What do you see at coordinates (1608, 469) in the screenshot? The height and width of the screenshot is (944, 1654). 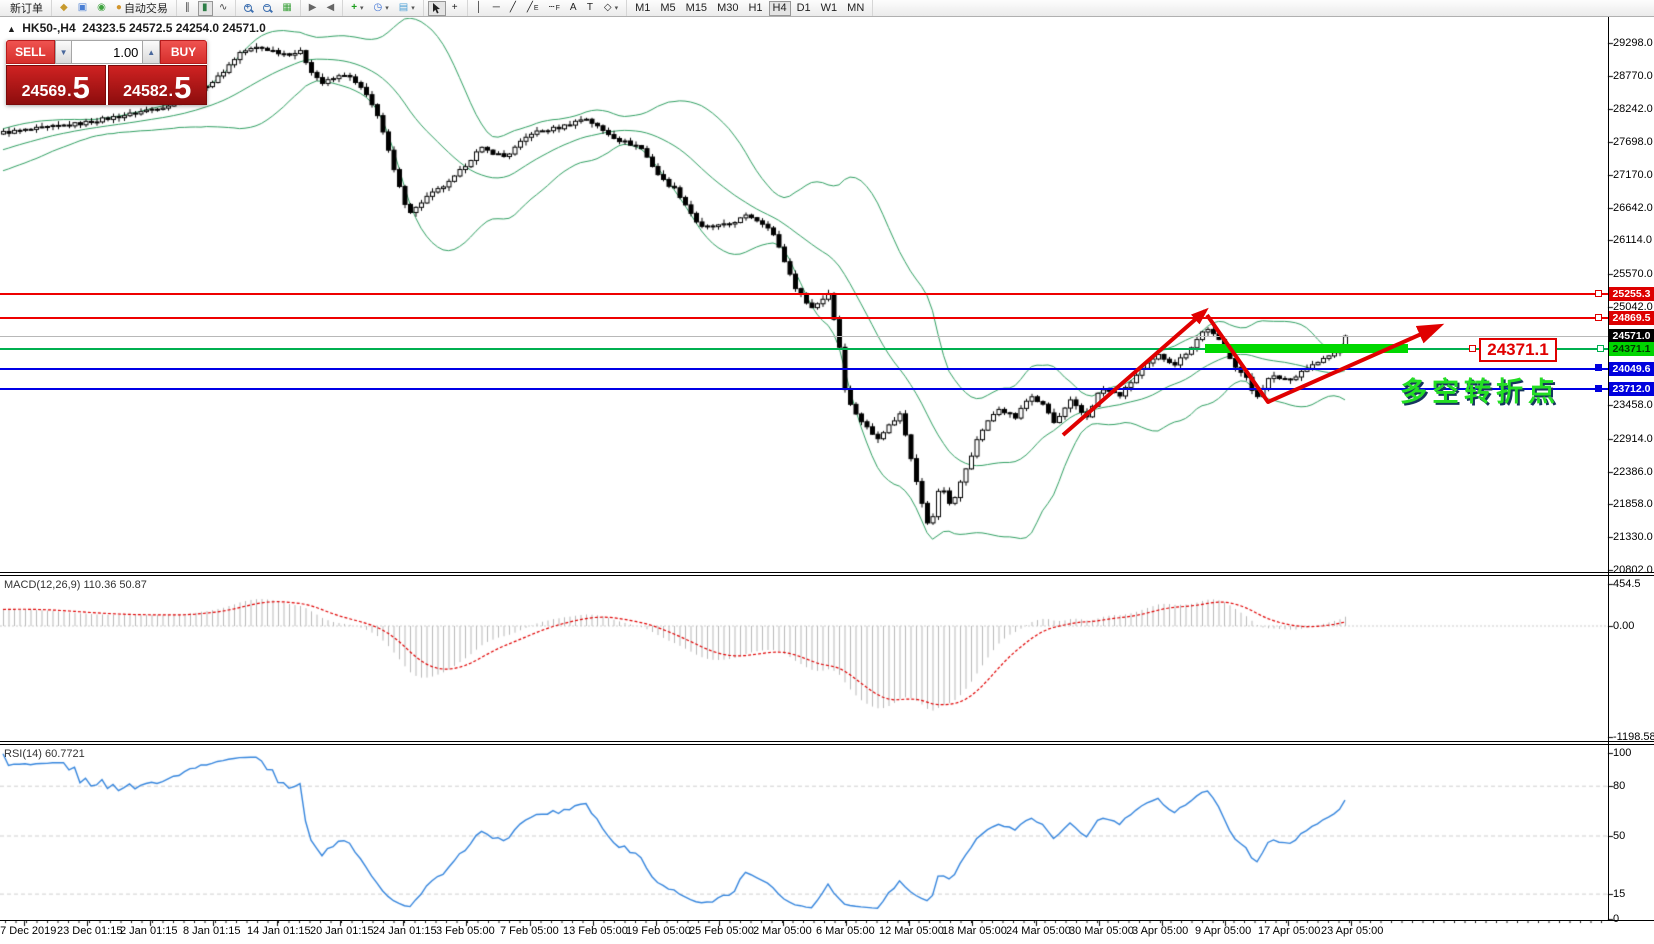 I see `price-axis-border` at bounding box center [1608, 469].